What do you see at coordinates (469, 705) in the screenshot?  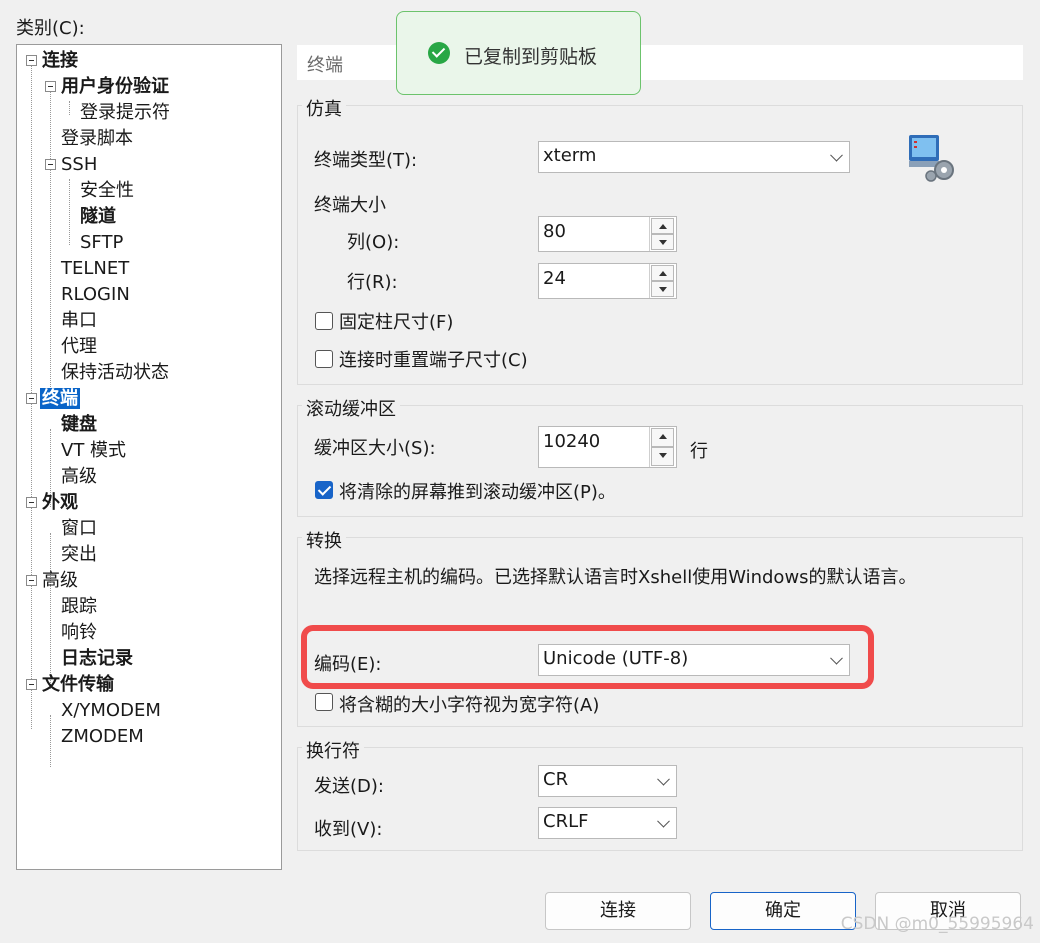 I see `ambiguous-width-label: 将含糊的大小字符视为宽字符(A)` at bounding box center [469, 705].